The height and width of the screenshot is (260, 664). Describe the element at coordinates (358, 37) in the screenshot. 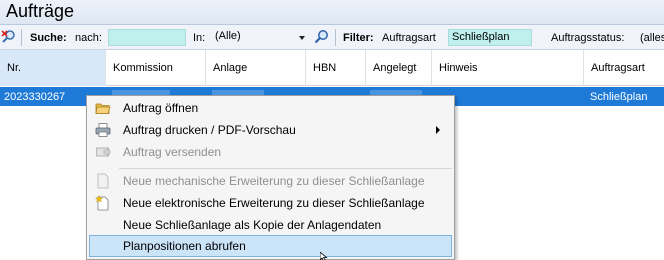

I see `filter-label: Filter:` at that location.